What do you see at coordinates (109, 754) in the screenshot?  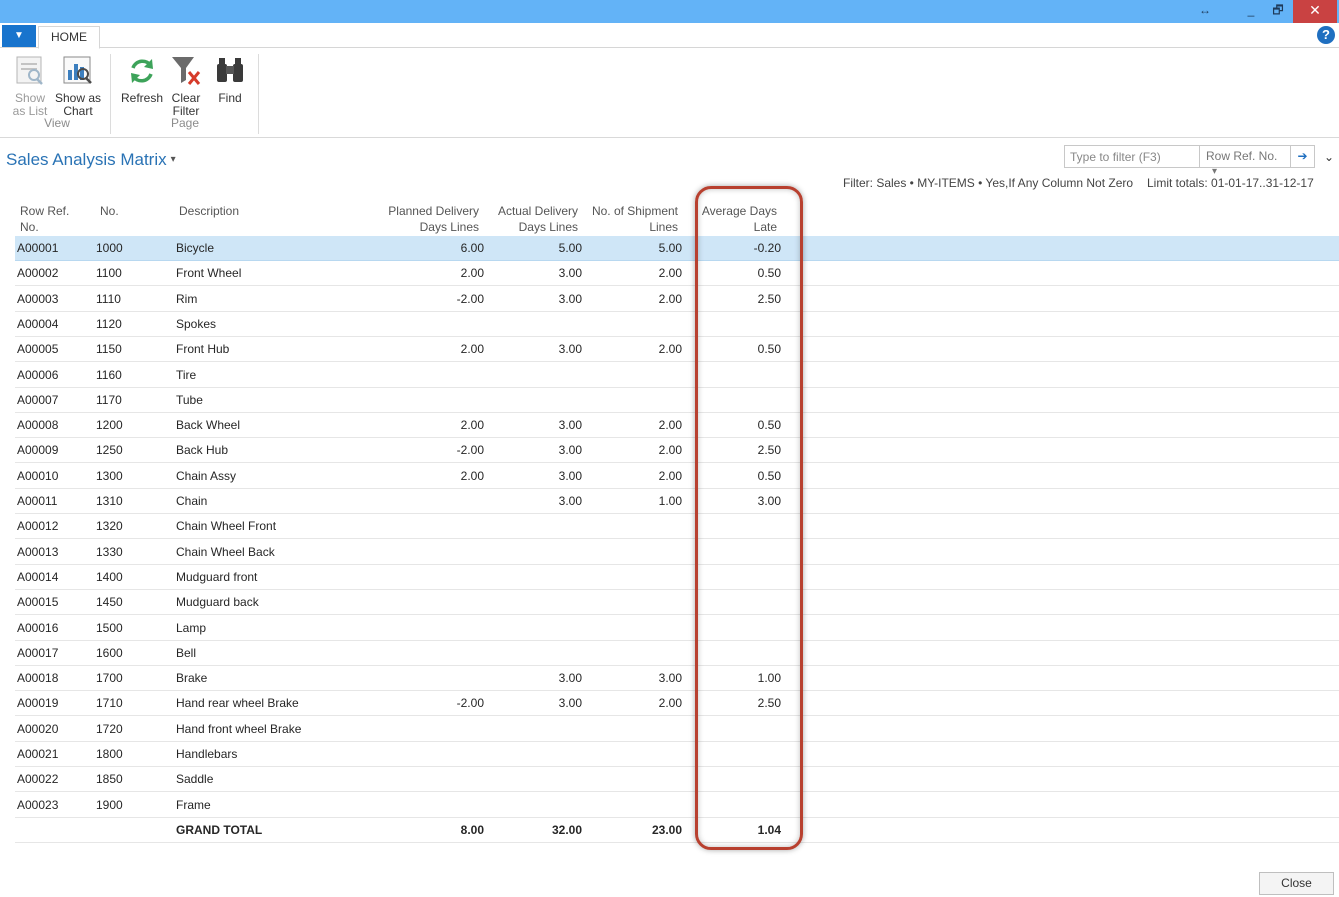 I see `cell-no: 1800` at bounding box center [109, 754].